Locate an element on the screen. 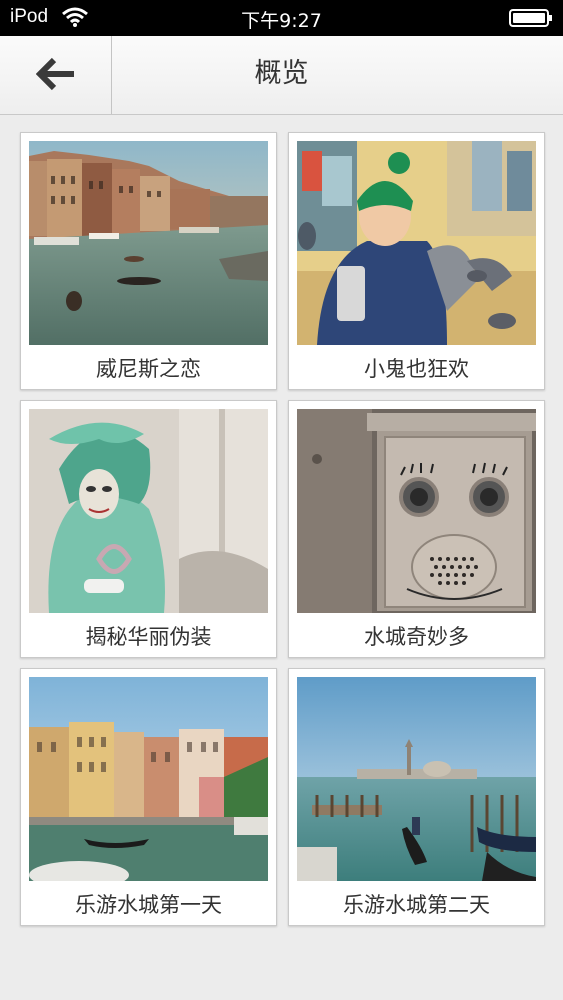 The height and width of the screenshot is (1000, 563). card-label: 乐游水城第二天 is located at coordinates (416, 905).